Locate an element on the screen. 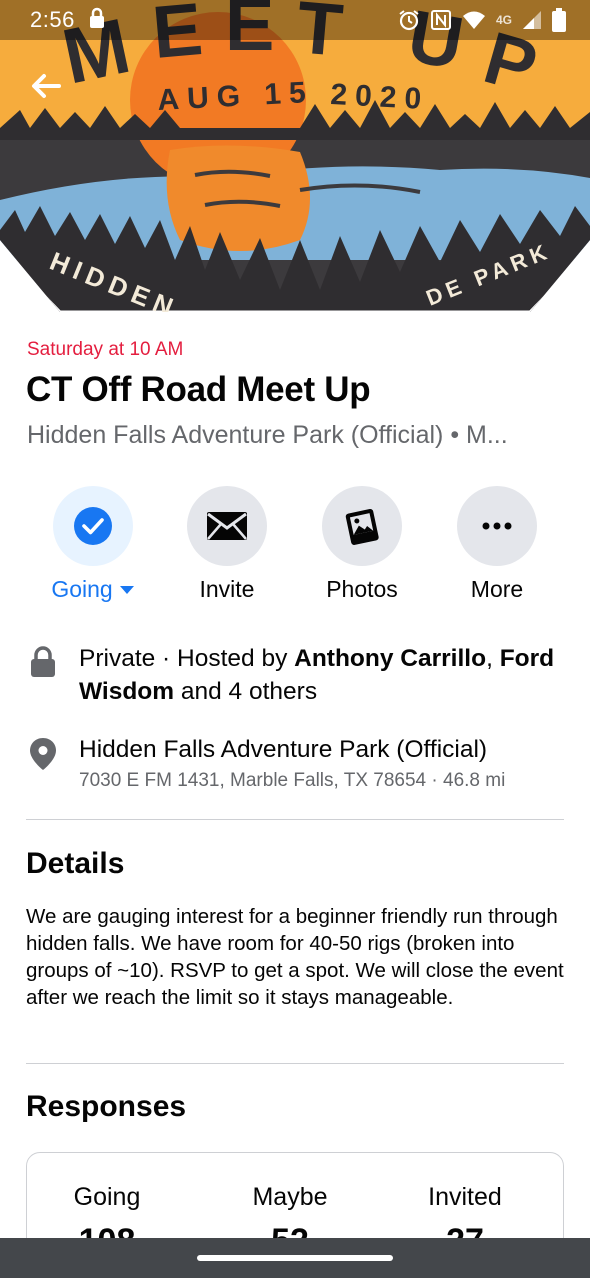 The height and width of the screenshot is (1278, 590). wifi-icon is located at coordinates (474, 20).